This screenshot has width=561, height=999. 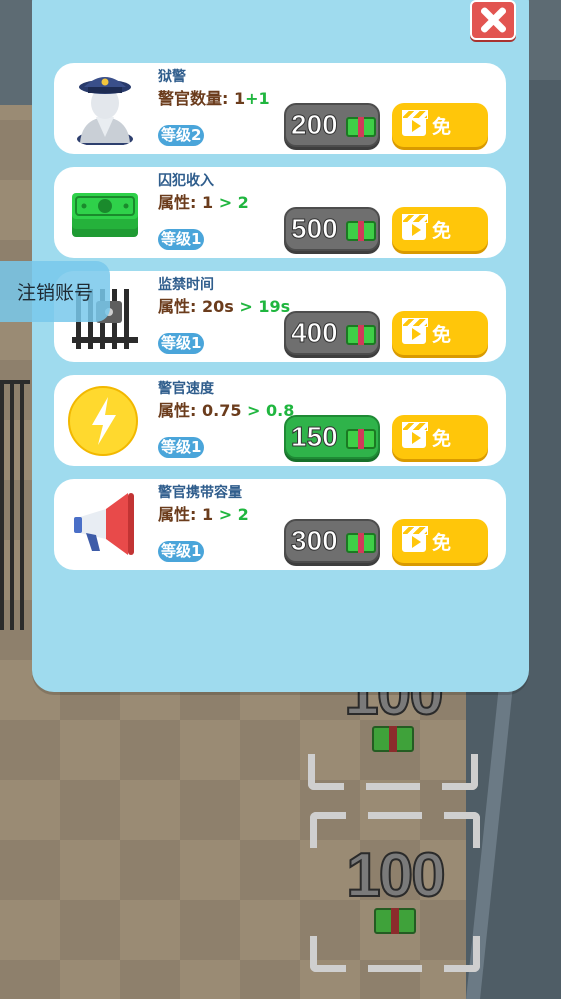 What do you see at coordinates (332, 541) in the screenshot?
I see `upgrade-cost-button: 300` at bounding box center [332, 541].